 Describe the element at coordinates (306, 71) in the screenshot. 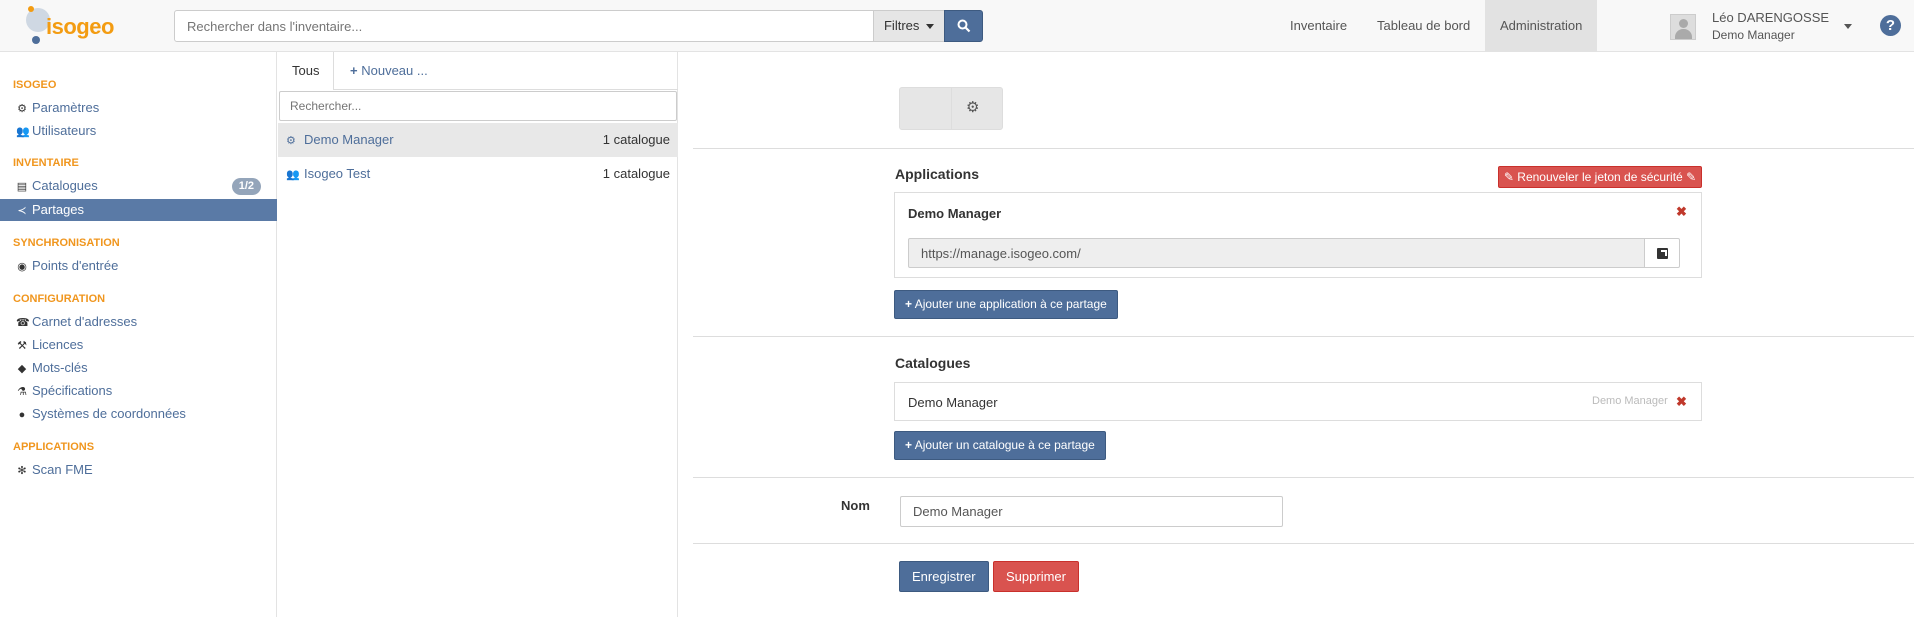

I see `tab-tous: Tous` at that location.